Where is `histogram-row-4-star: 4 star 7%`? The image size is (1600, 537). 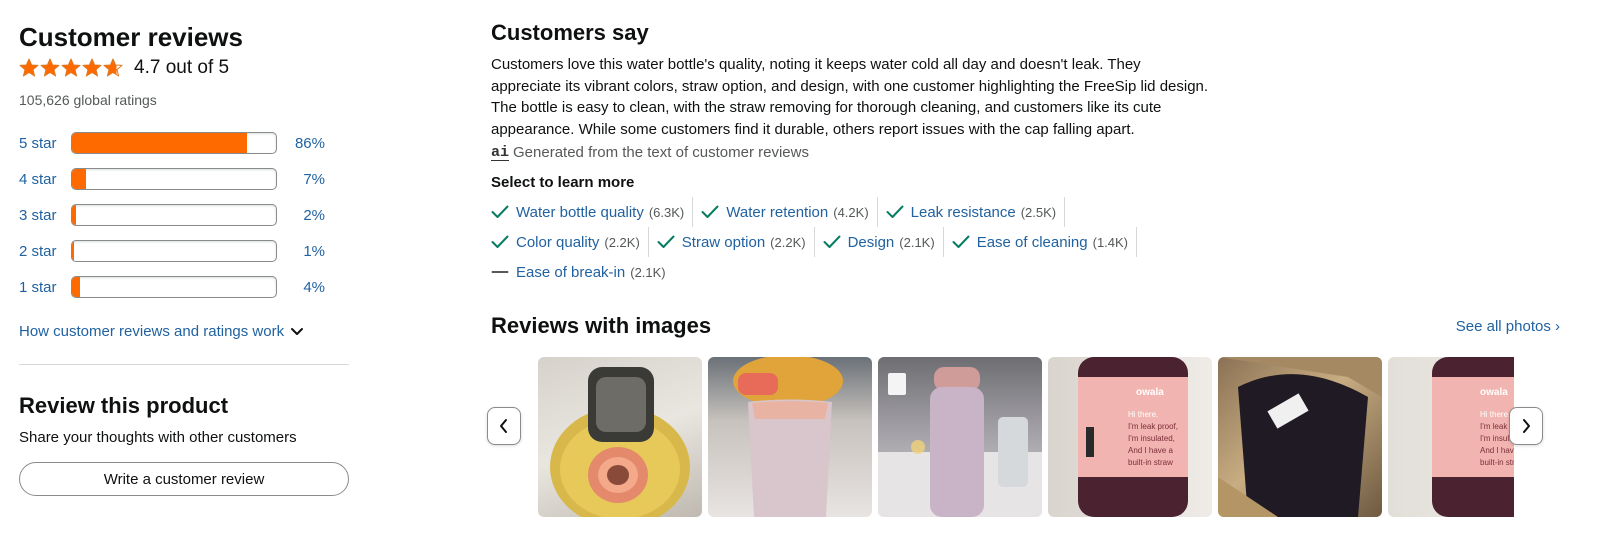
histogram-row-4-star: 4 star 7% is located at coordinates (184, 179).